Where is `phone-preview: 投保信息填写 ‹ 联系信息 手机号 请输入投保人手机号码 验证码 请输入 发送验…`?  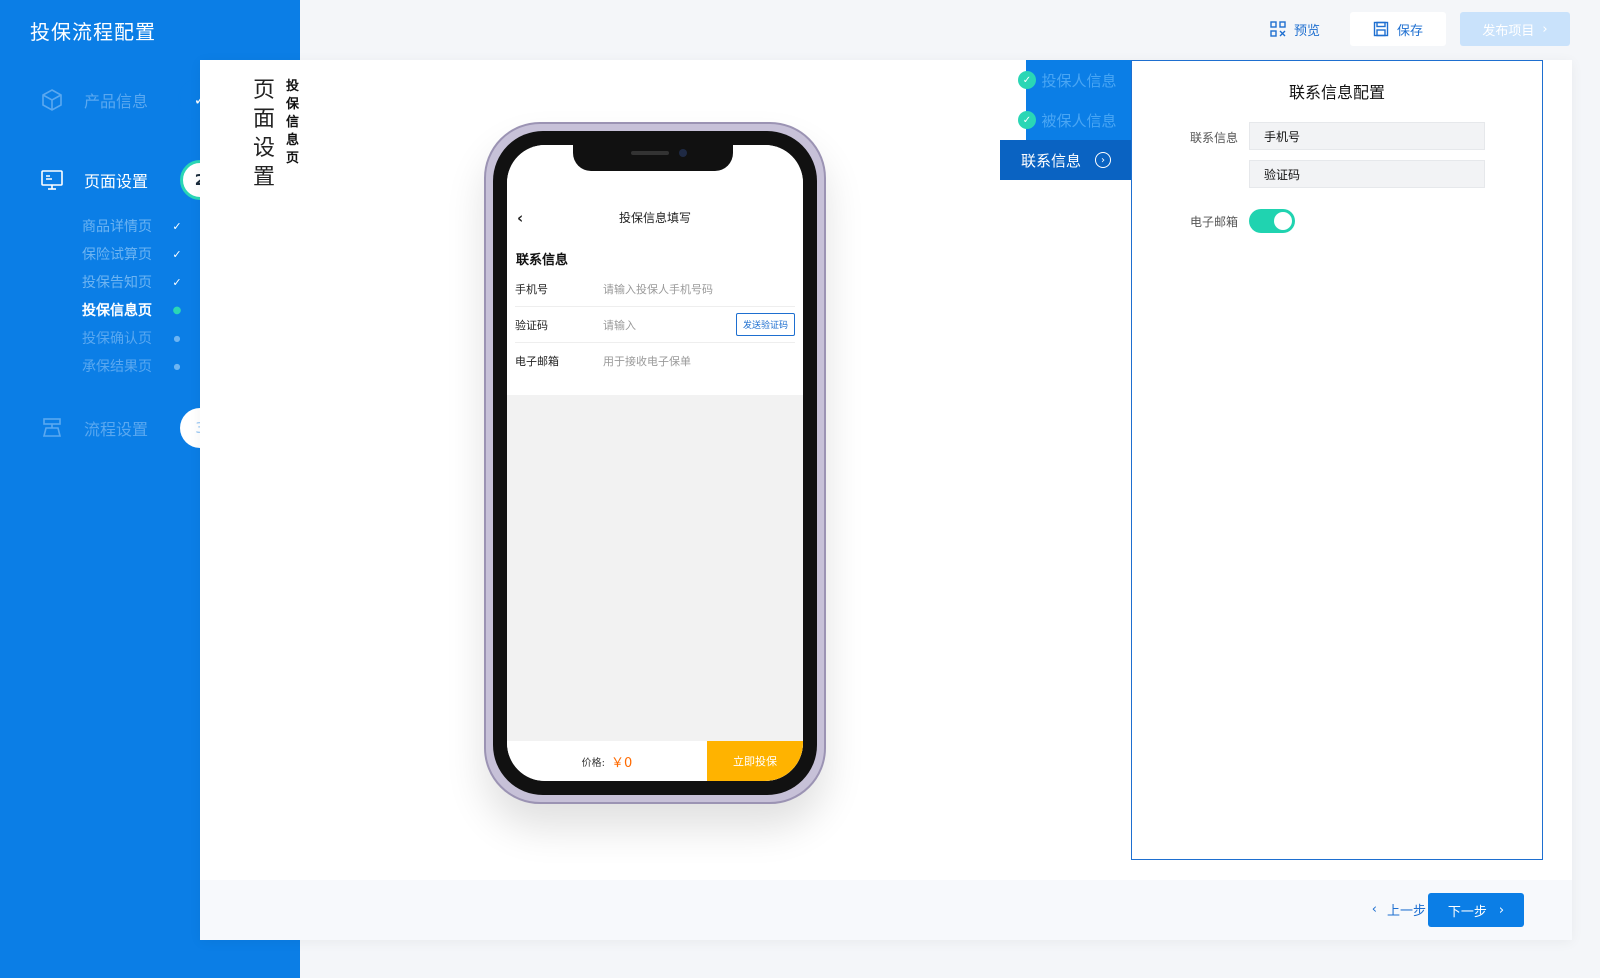 phone-preview: 投保信息填写 ‹ 联系信息 手机号 请输入投保人手机号码 验证码 请输入 发送验… is located at coordinates (655, 463).